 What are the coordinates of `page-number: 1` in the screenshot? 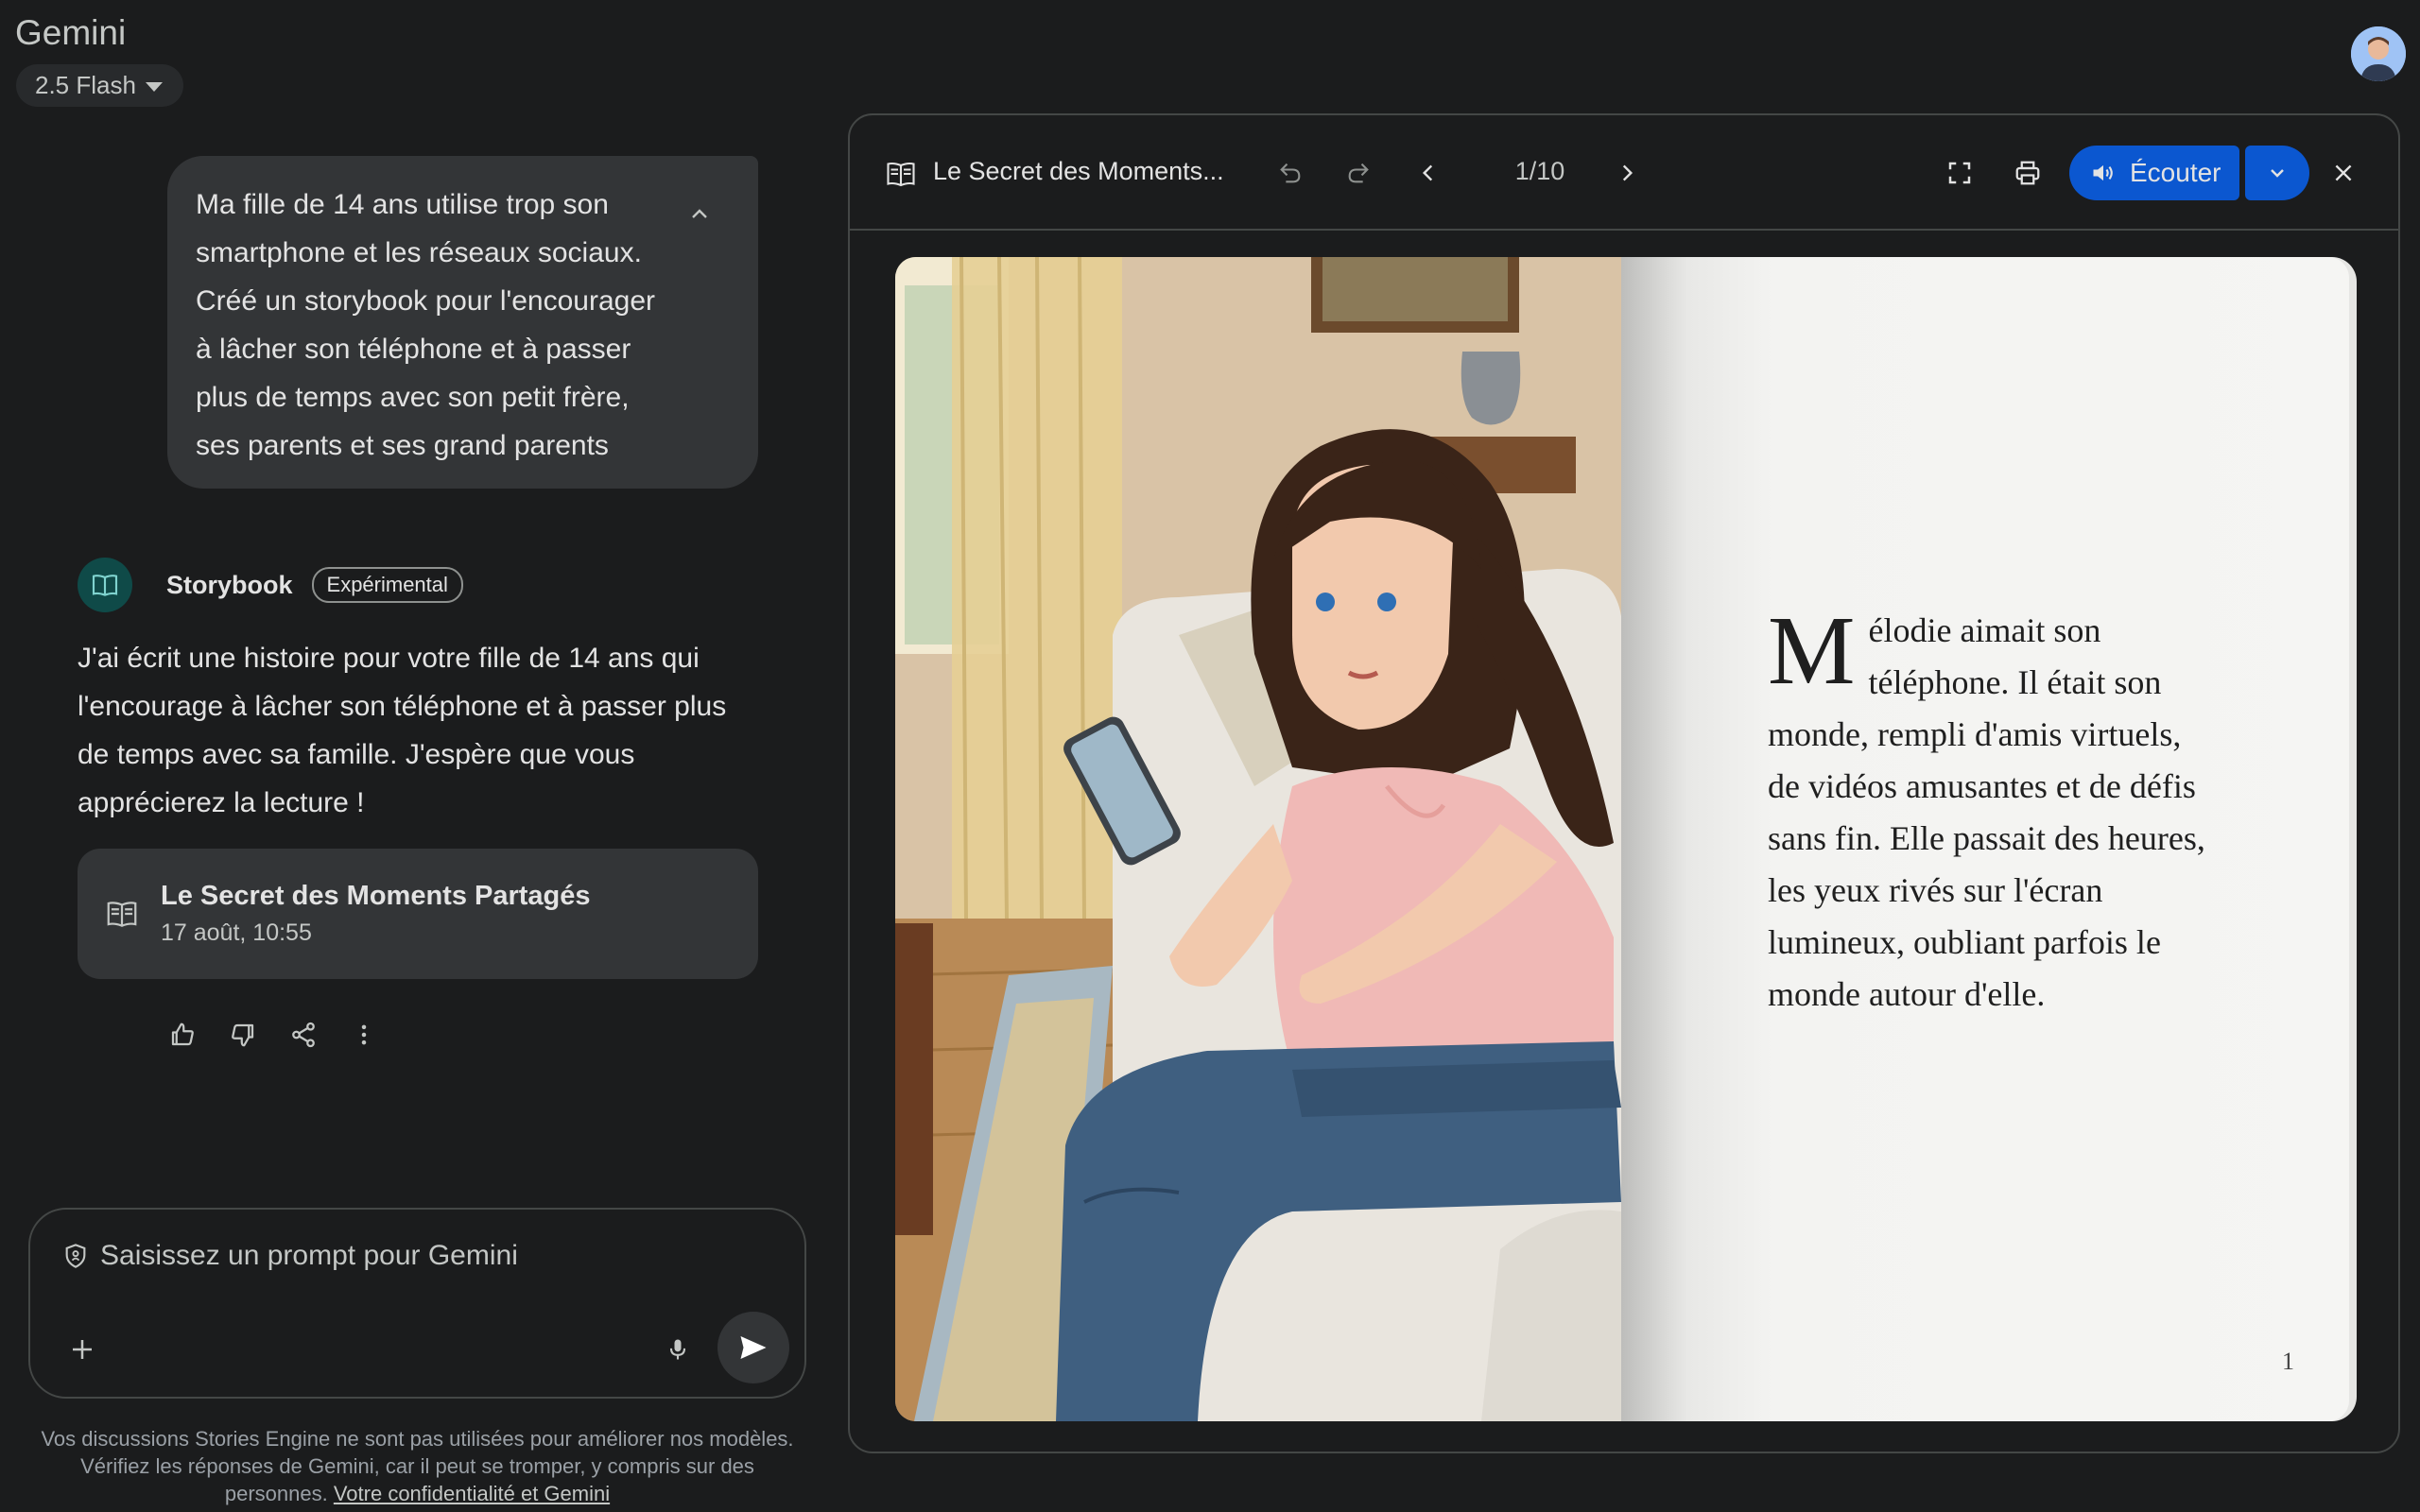 It's located at (2288, 1361).